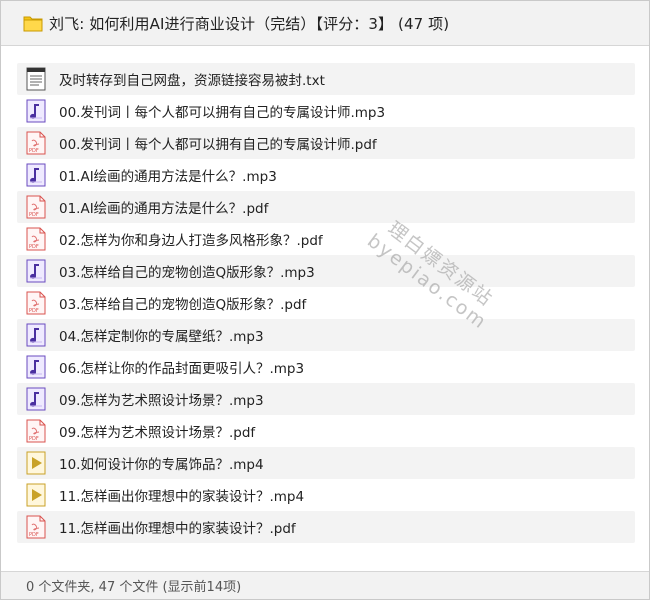 The width and height of the screenshot is (650, 600). I want to click on file-row: PDF 11.怎样画出你理想中的家装设计？.pdf, so click(326, 527).